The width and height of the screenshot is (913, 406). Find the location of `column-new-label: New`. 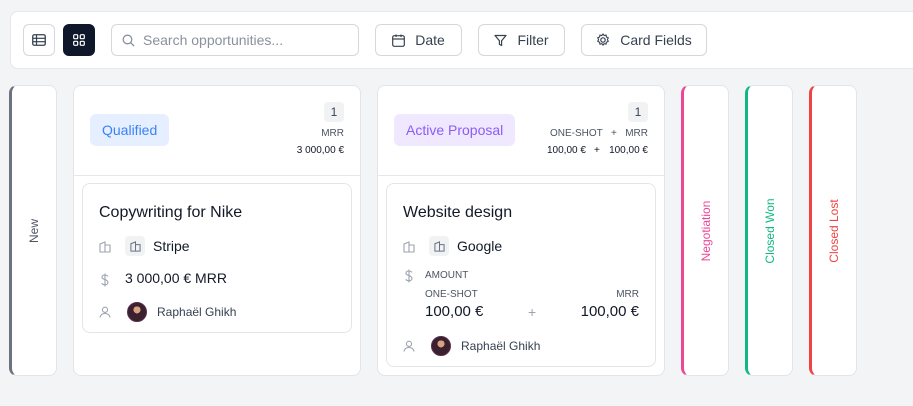

column-new-label: New is located at coordinates (34, 230).